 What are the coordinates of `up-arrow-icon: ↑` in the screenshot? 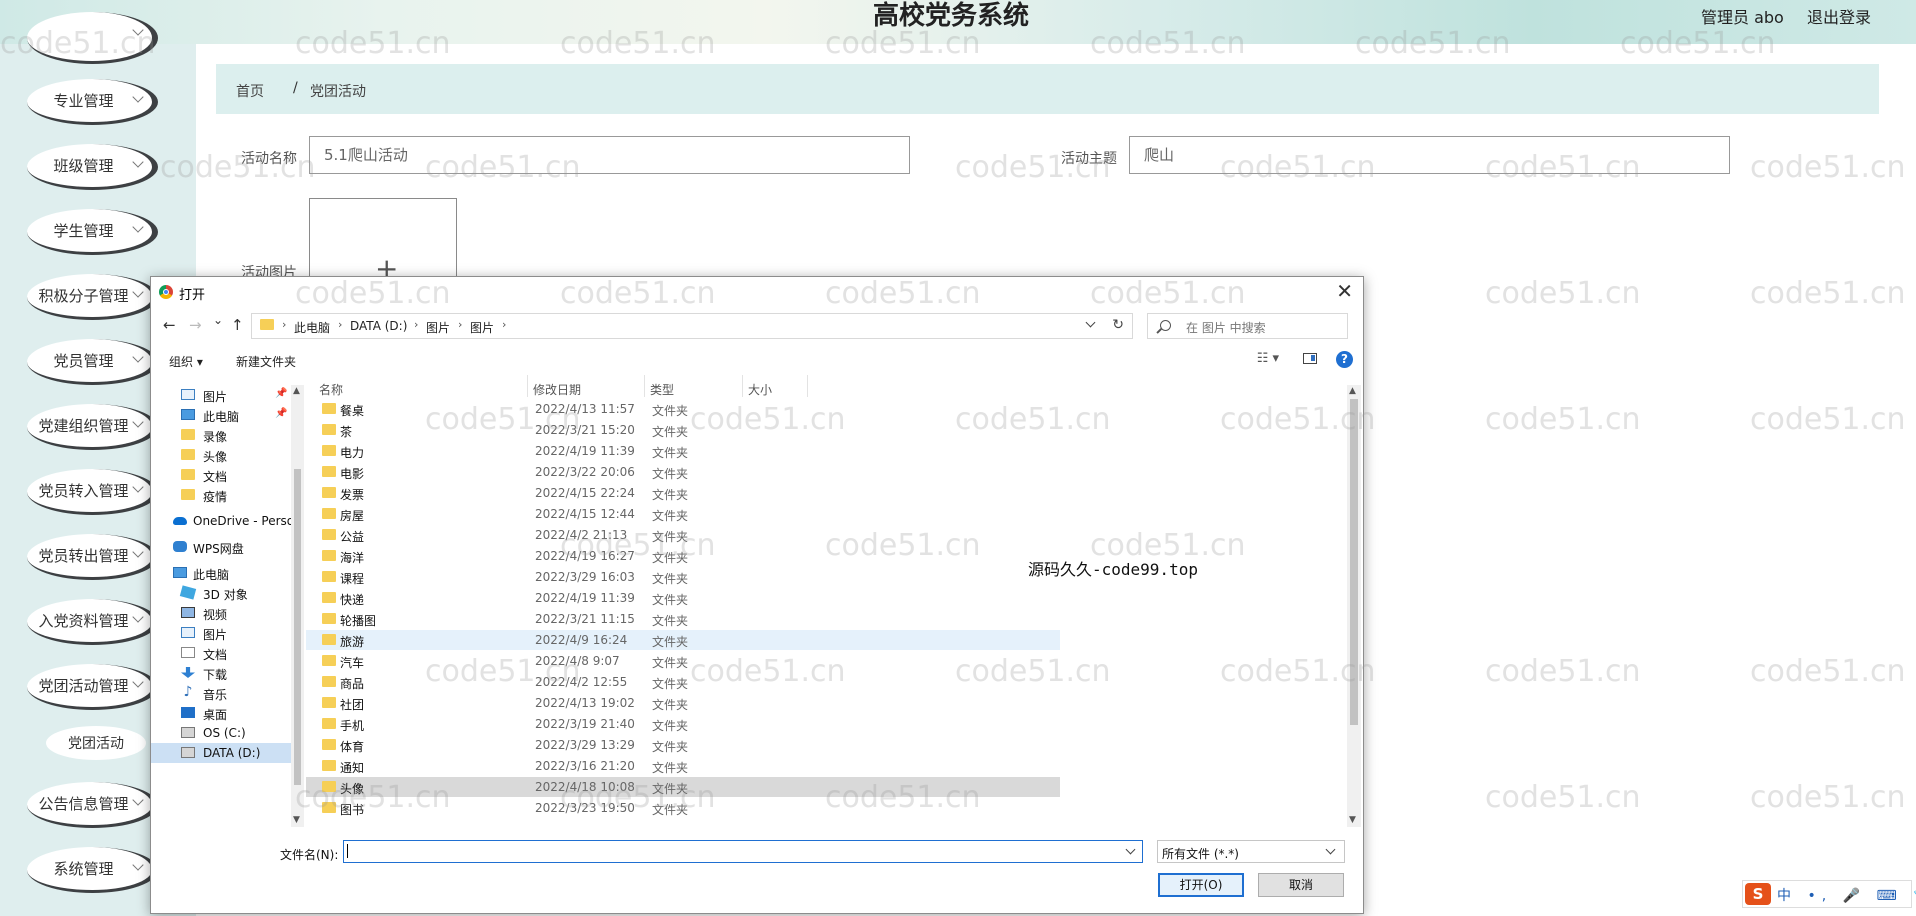 It's located at (237, 325).